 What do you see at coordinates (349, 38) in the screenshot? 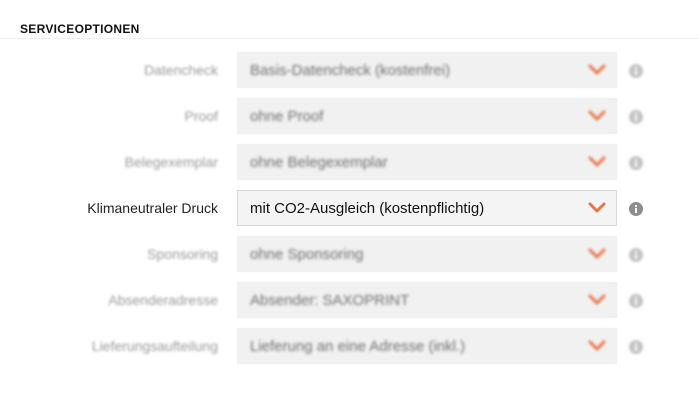
I see `section-divider` at bounding box center [349, 38].